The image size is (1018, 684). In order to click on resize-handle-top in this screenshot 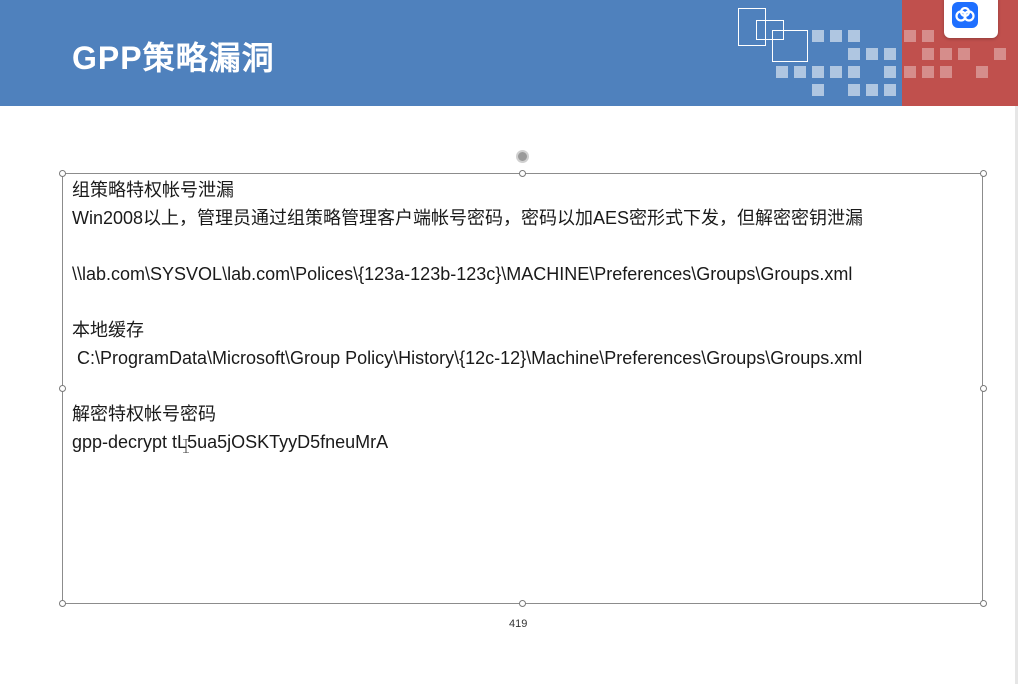, I will do `click(522, 173)`.